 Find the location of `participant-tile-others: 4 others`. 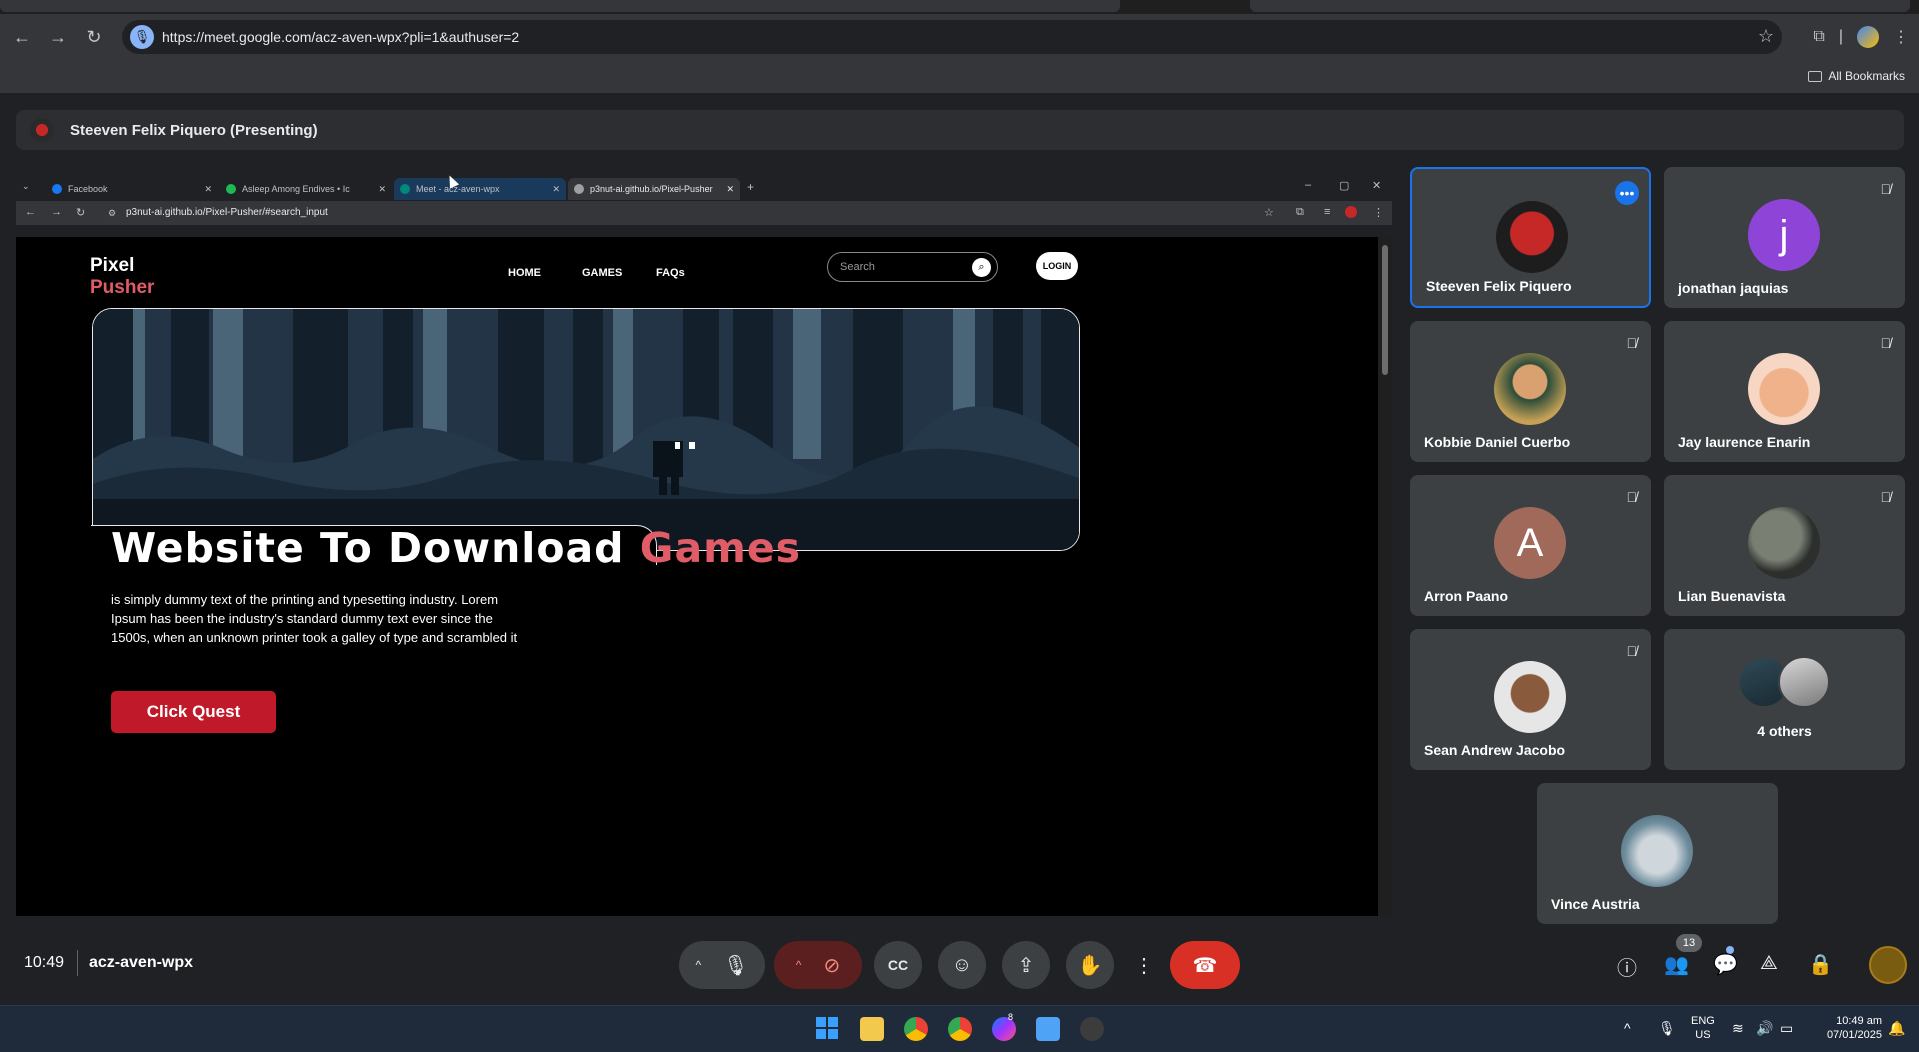

participant-tile-others: 4 others is located at coordinates (1784, 699).